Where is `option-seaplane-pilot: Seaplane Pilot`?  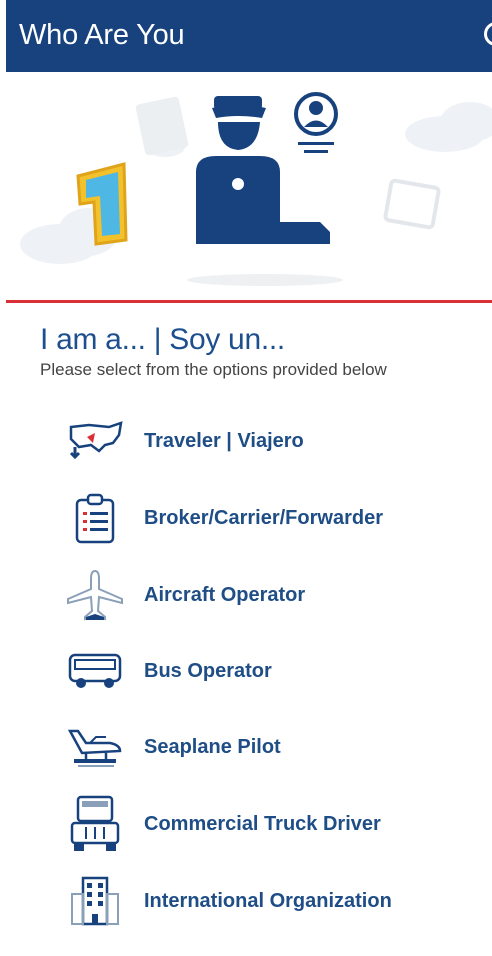
option-seaplane-pilot: Seaplane Pilot is located at coordinates (270, 747).